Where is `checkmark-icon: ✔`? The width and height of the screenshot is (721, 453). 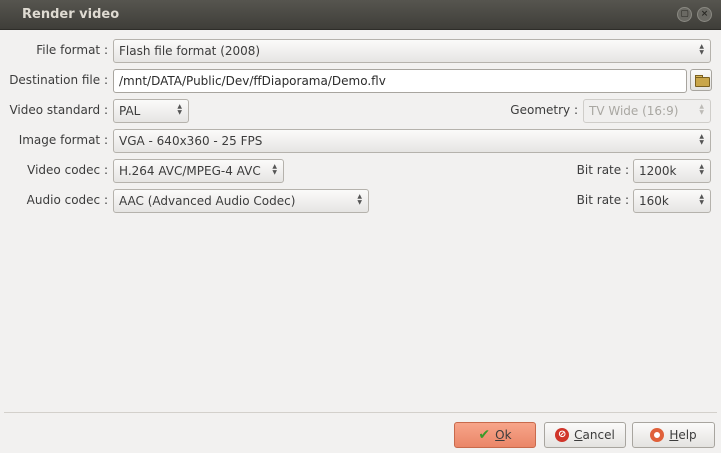
checkmark-icon: ✔ is located at coordinates (484, 435).